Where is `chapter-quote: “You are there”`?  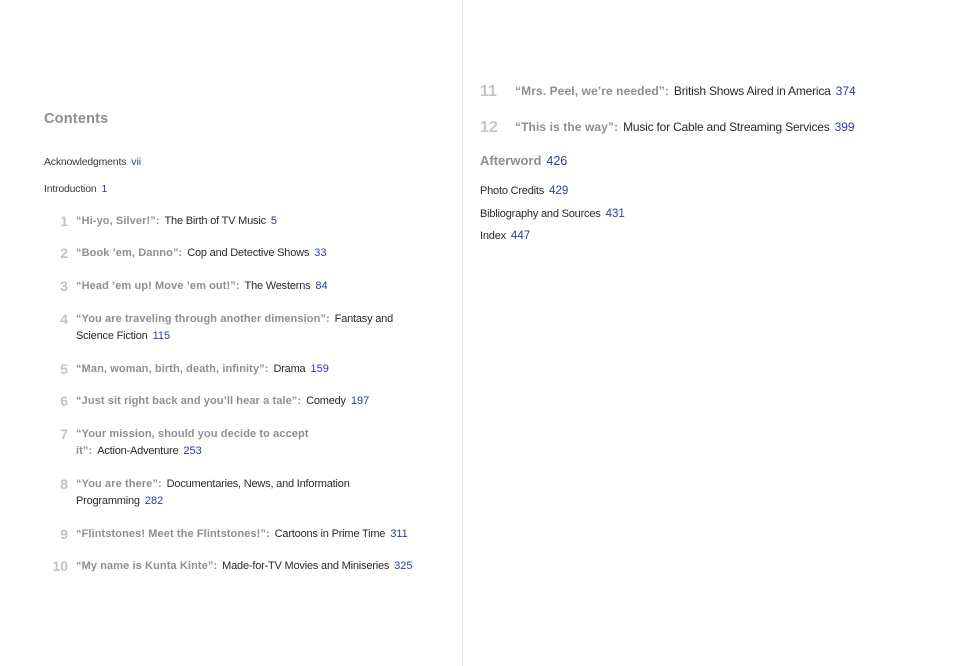 chapter-quote: “You are there” is located at coordinates (117, 484).